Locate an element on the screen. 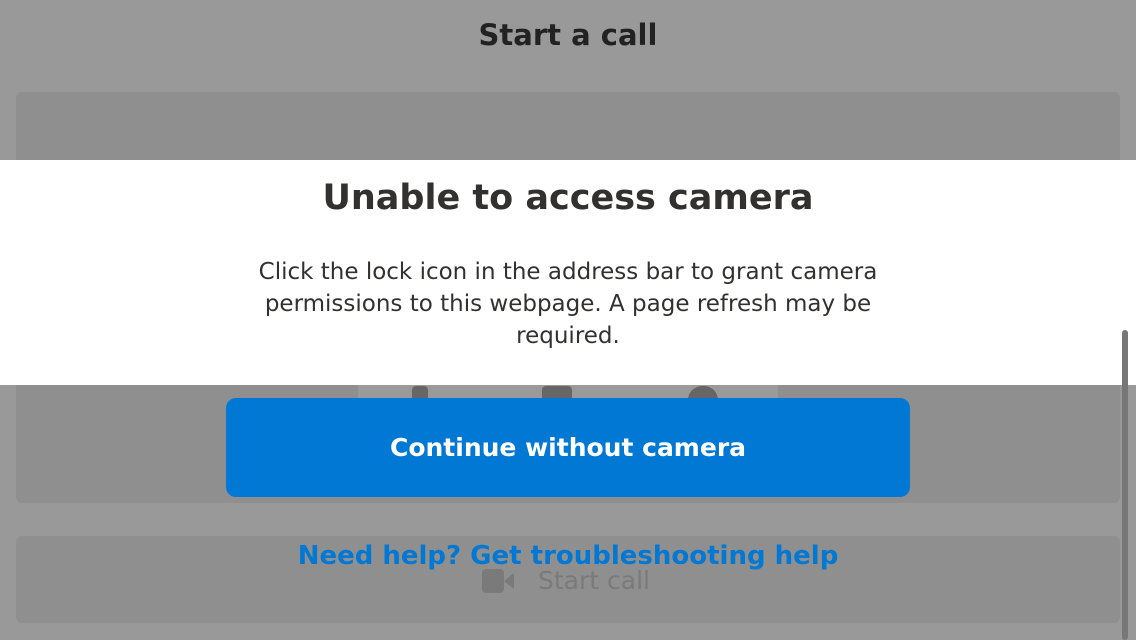 The height and width of the screenshot is (640, 1136). video-camera-icon is located at coordinates (498, 580).